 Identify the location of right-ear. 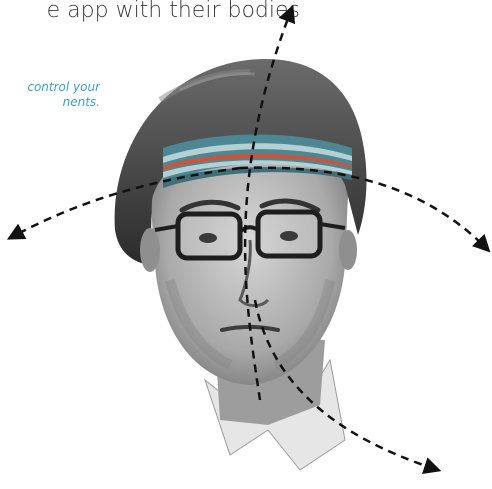
(348, 250).